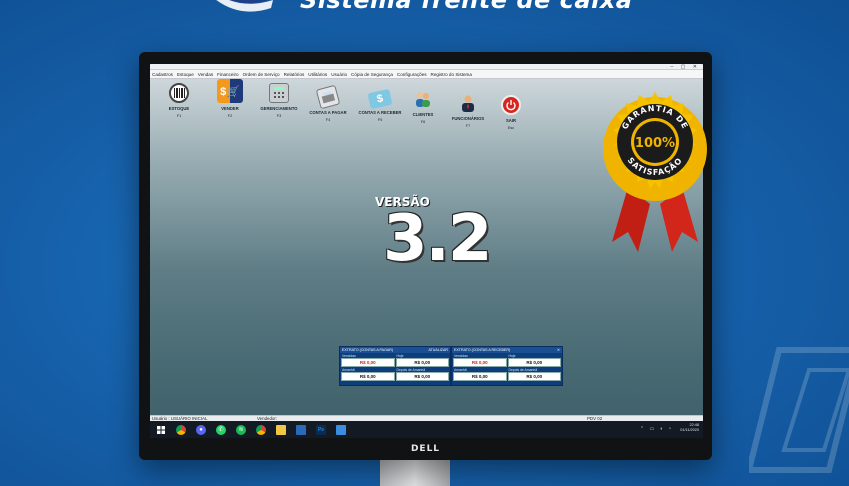 This screenshot has width=849, height=486. Describe the element at coordinates (281, 429) in the screenshot. I see `folder-icon` at that location.